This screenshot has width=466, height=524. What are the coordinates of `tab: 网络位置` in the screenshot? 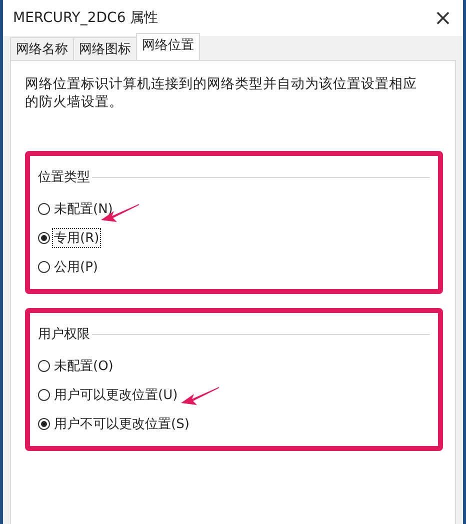 It's located at (168, 46).